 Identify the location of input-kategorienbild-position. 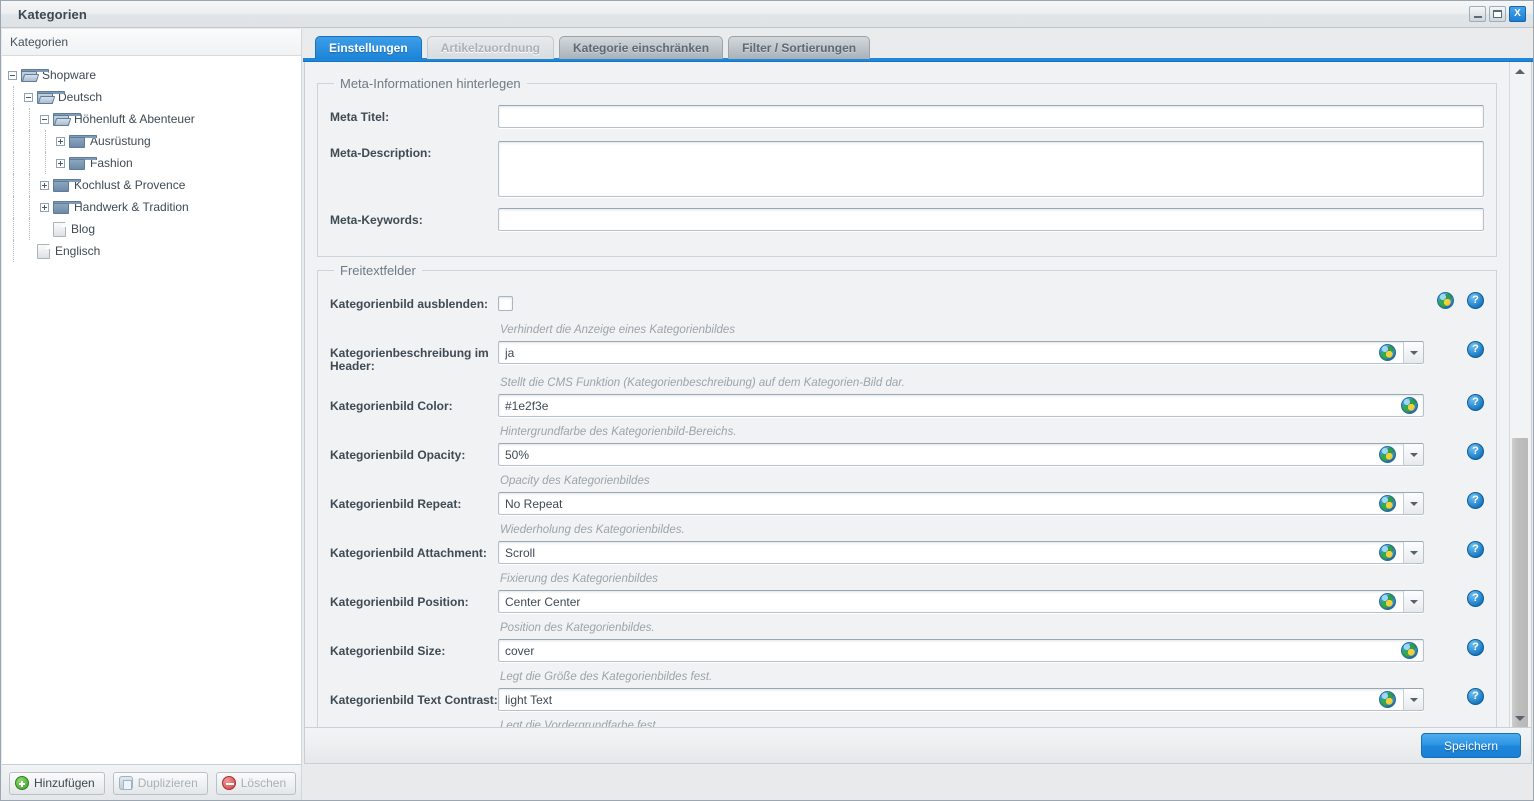
(961, 601).